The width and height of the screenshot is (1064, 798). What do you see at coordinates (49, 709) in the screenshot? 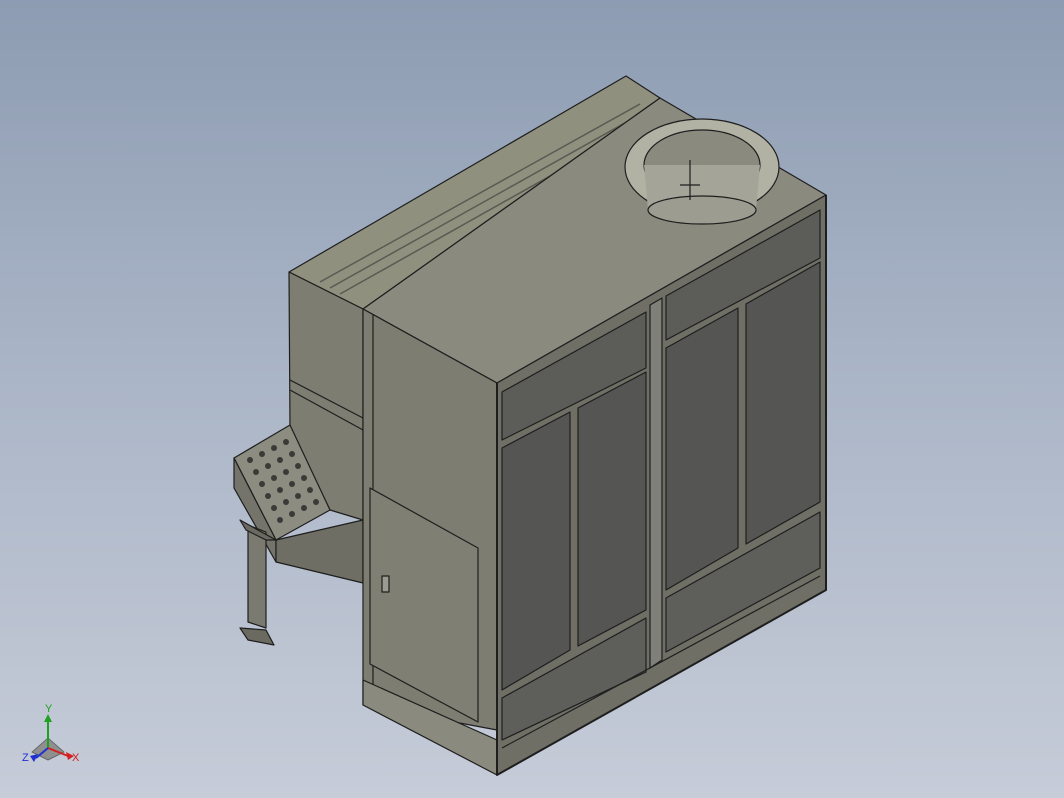
I see `y-axis-label: Y` at bounding box center [49, 709].